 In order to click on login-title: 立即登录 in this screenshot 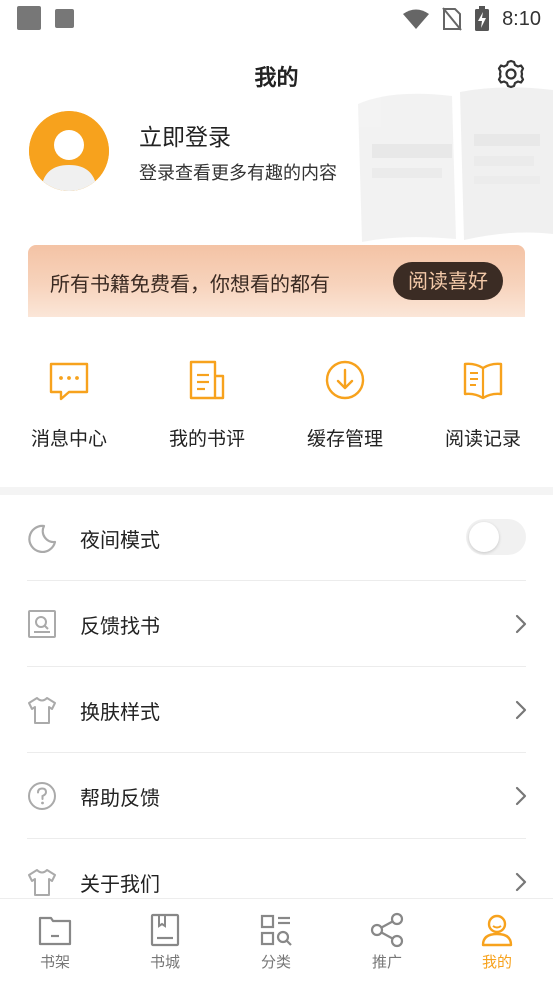, I will do `click(185, 135)`.